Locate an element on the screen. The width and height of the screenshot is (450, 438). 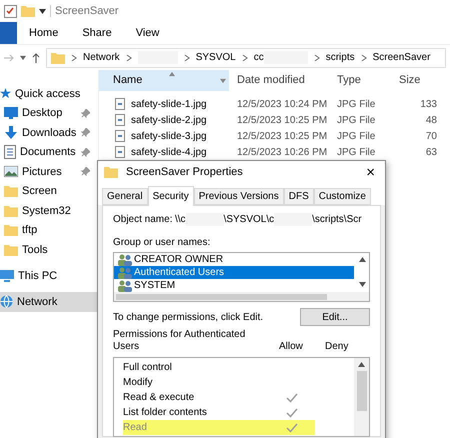
breadcrumb-item: ScreenSaver is located at coordinates (401, 57).